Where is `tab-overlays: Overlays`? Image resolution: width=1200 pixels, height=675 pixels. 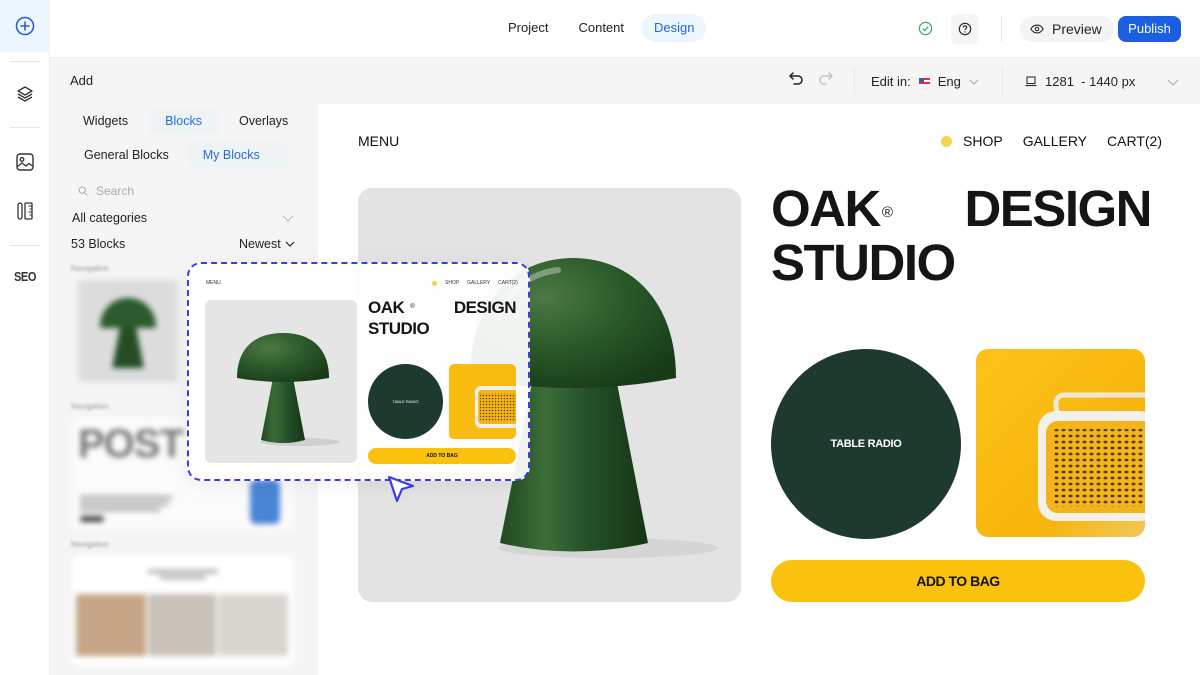 tab-overlays: Overlays is located at coordinates (263, 121).